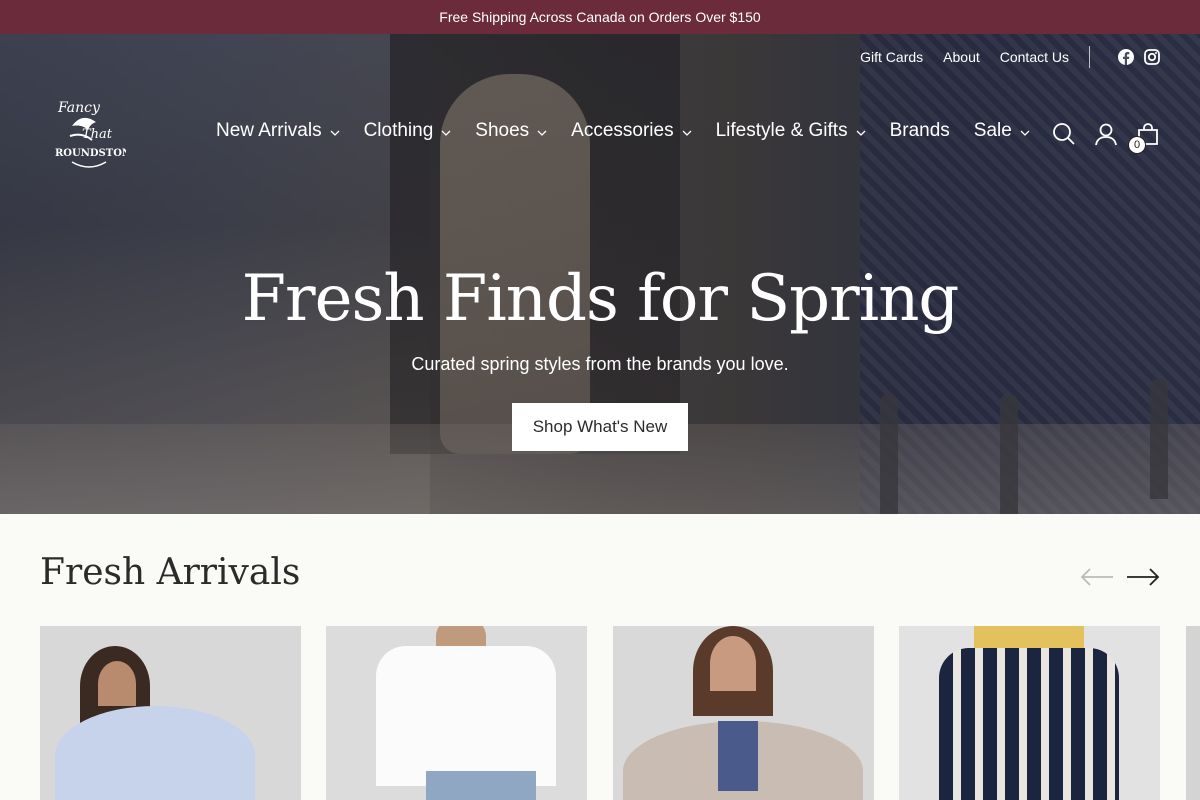  What do you see at coordinates (961, 57) in the screenshot?
I see `about-link: About` at bounding box center [961, 57].